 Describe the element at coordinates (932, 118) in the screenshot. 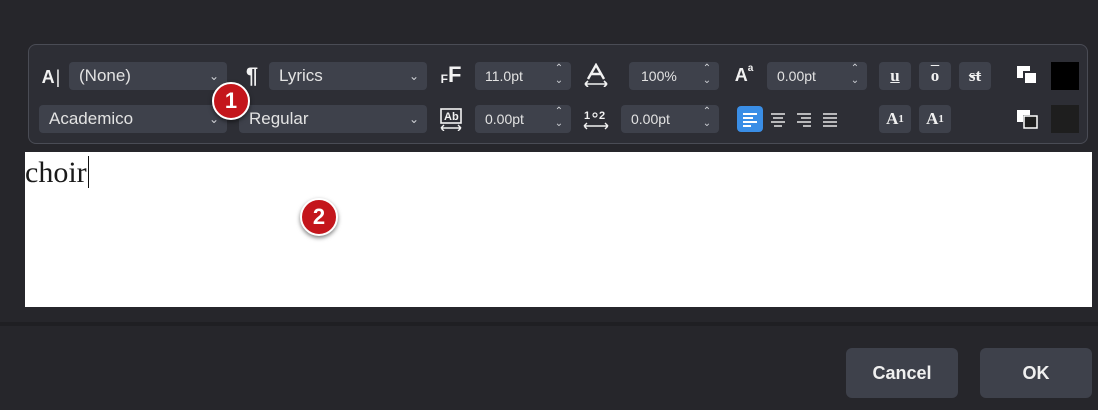

I see `subscript-label: A` at that location.